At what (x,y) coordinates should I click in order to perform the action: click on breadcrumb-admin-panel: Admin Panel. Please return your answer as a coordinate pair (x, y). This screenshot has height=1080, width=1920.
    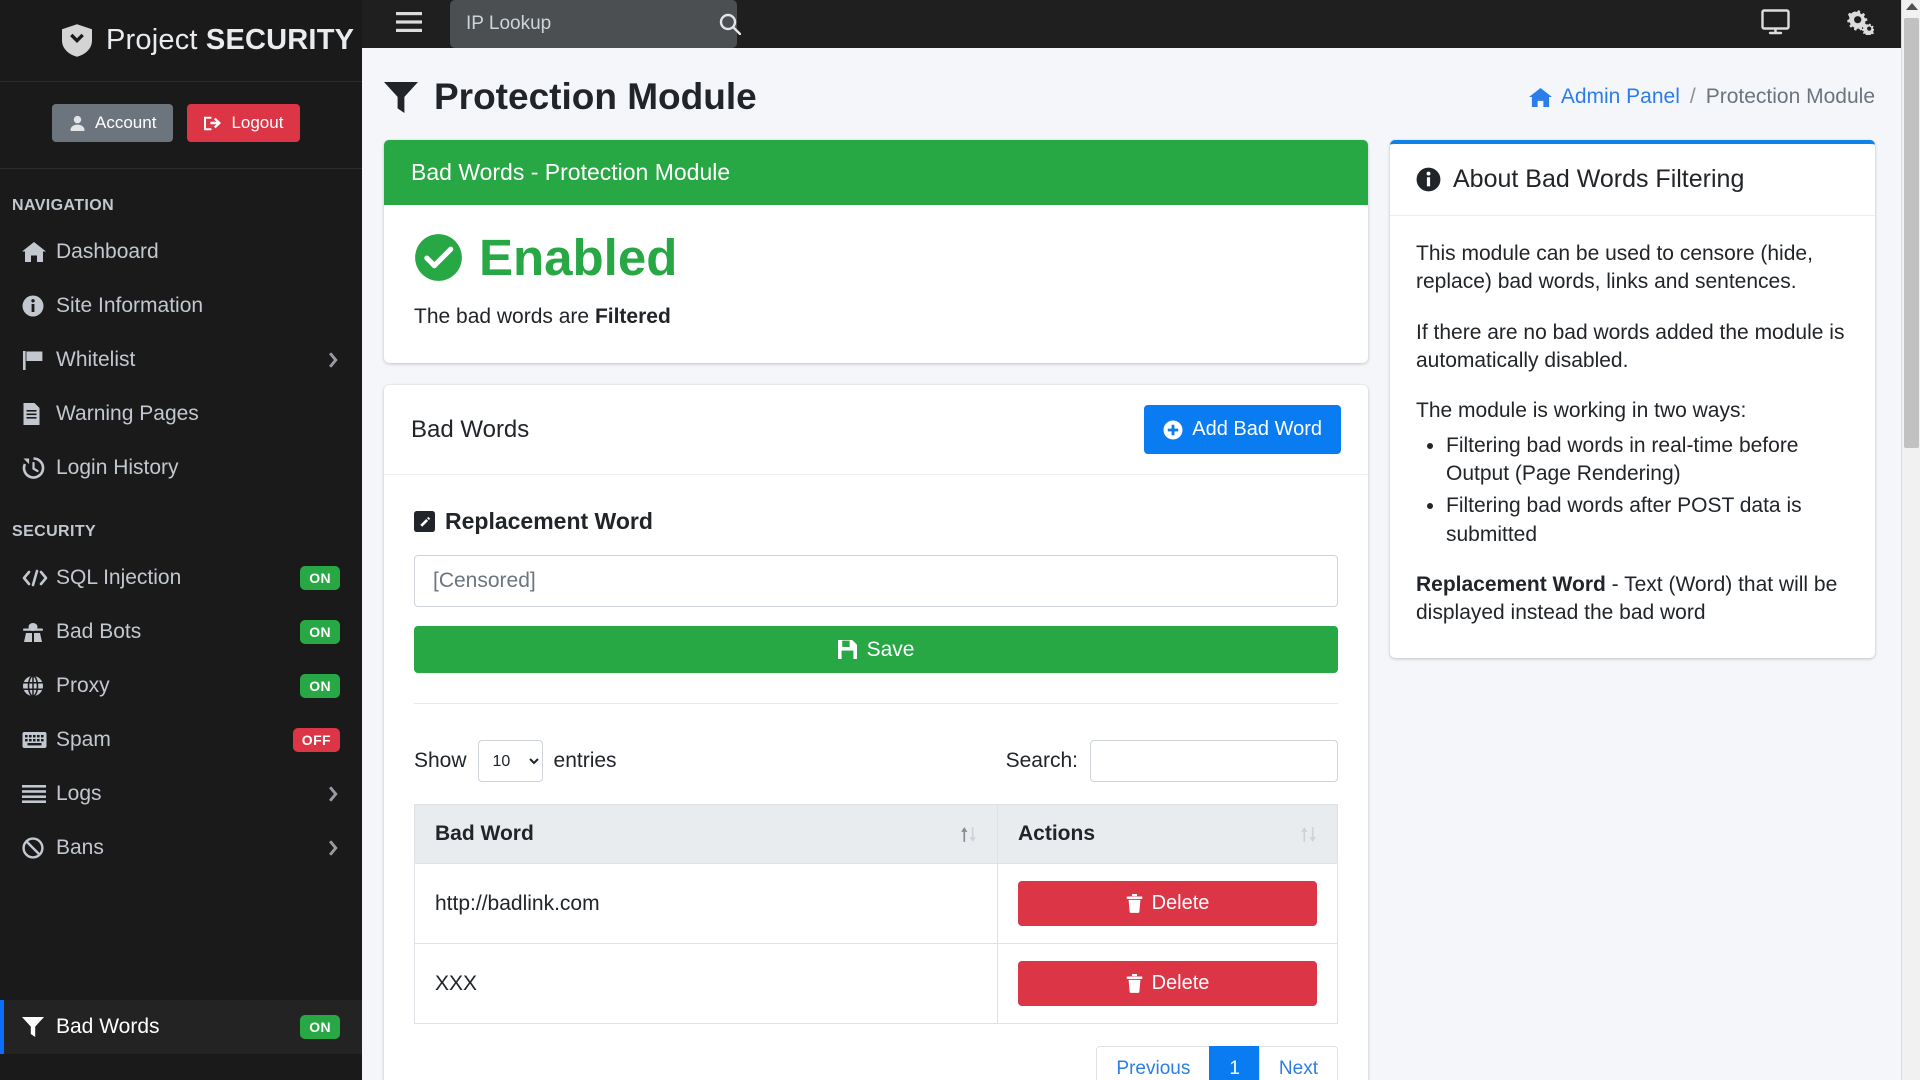
    Looking at the image, I should click on (1604, 97).